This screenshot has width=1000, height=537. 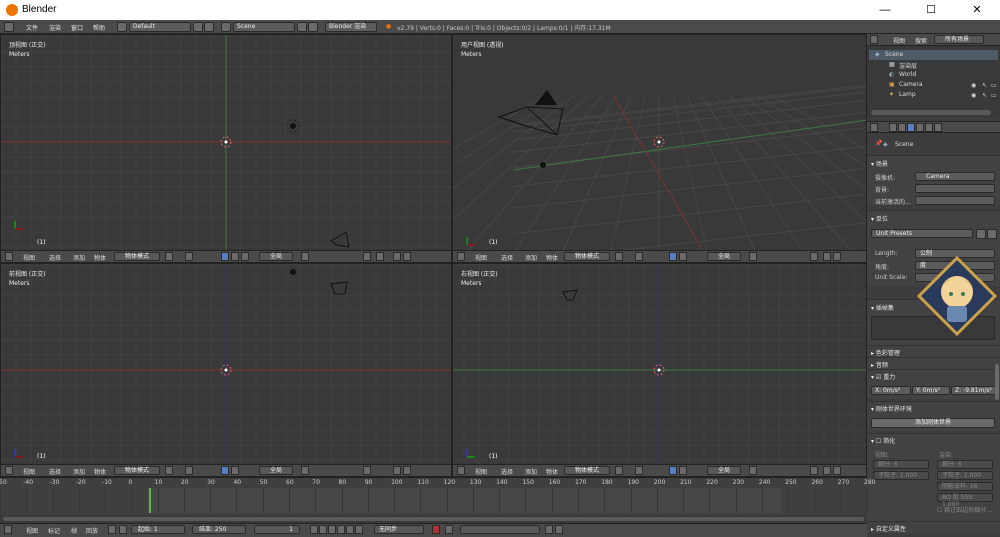 I want to click on snap-icon, so click(x=367, y=470).